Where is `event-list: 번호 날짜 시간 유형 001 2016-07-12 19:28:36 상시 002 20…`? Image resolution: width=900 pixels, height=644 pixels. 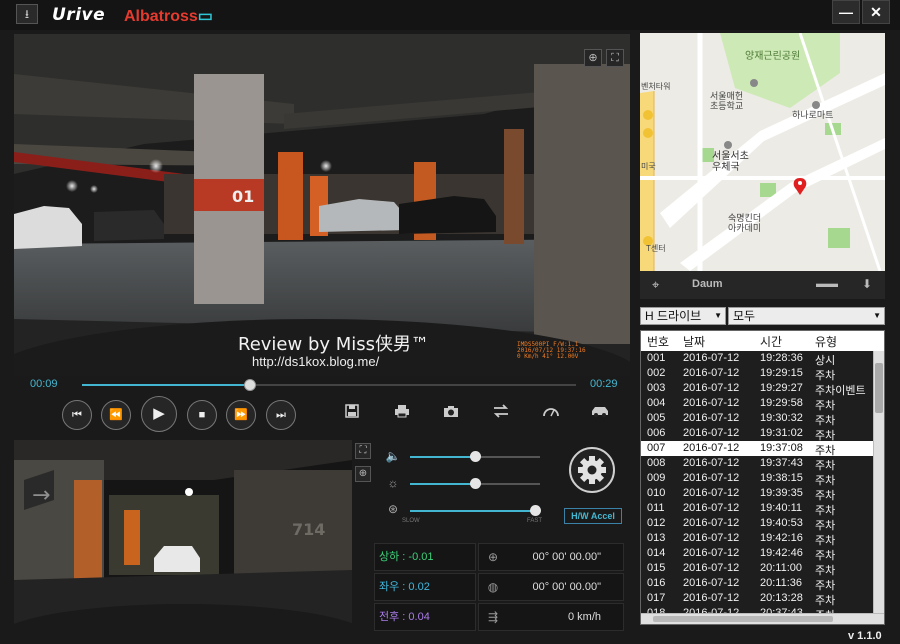 event-list: 번호 날짜 시간 유형 001 2016-07-12 19:28:36 상시 002 20… is located at coordinates (762, 477).